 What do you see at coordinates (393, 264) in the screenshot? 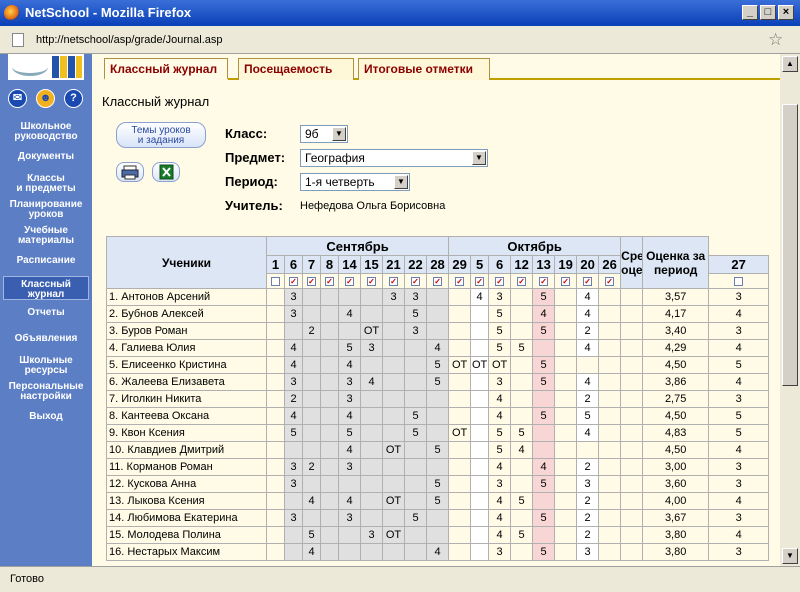
I see `day-header: 21` at bounding box center [393, 264].